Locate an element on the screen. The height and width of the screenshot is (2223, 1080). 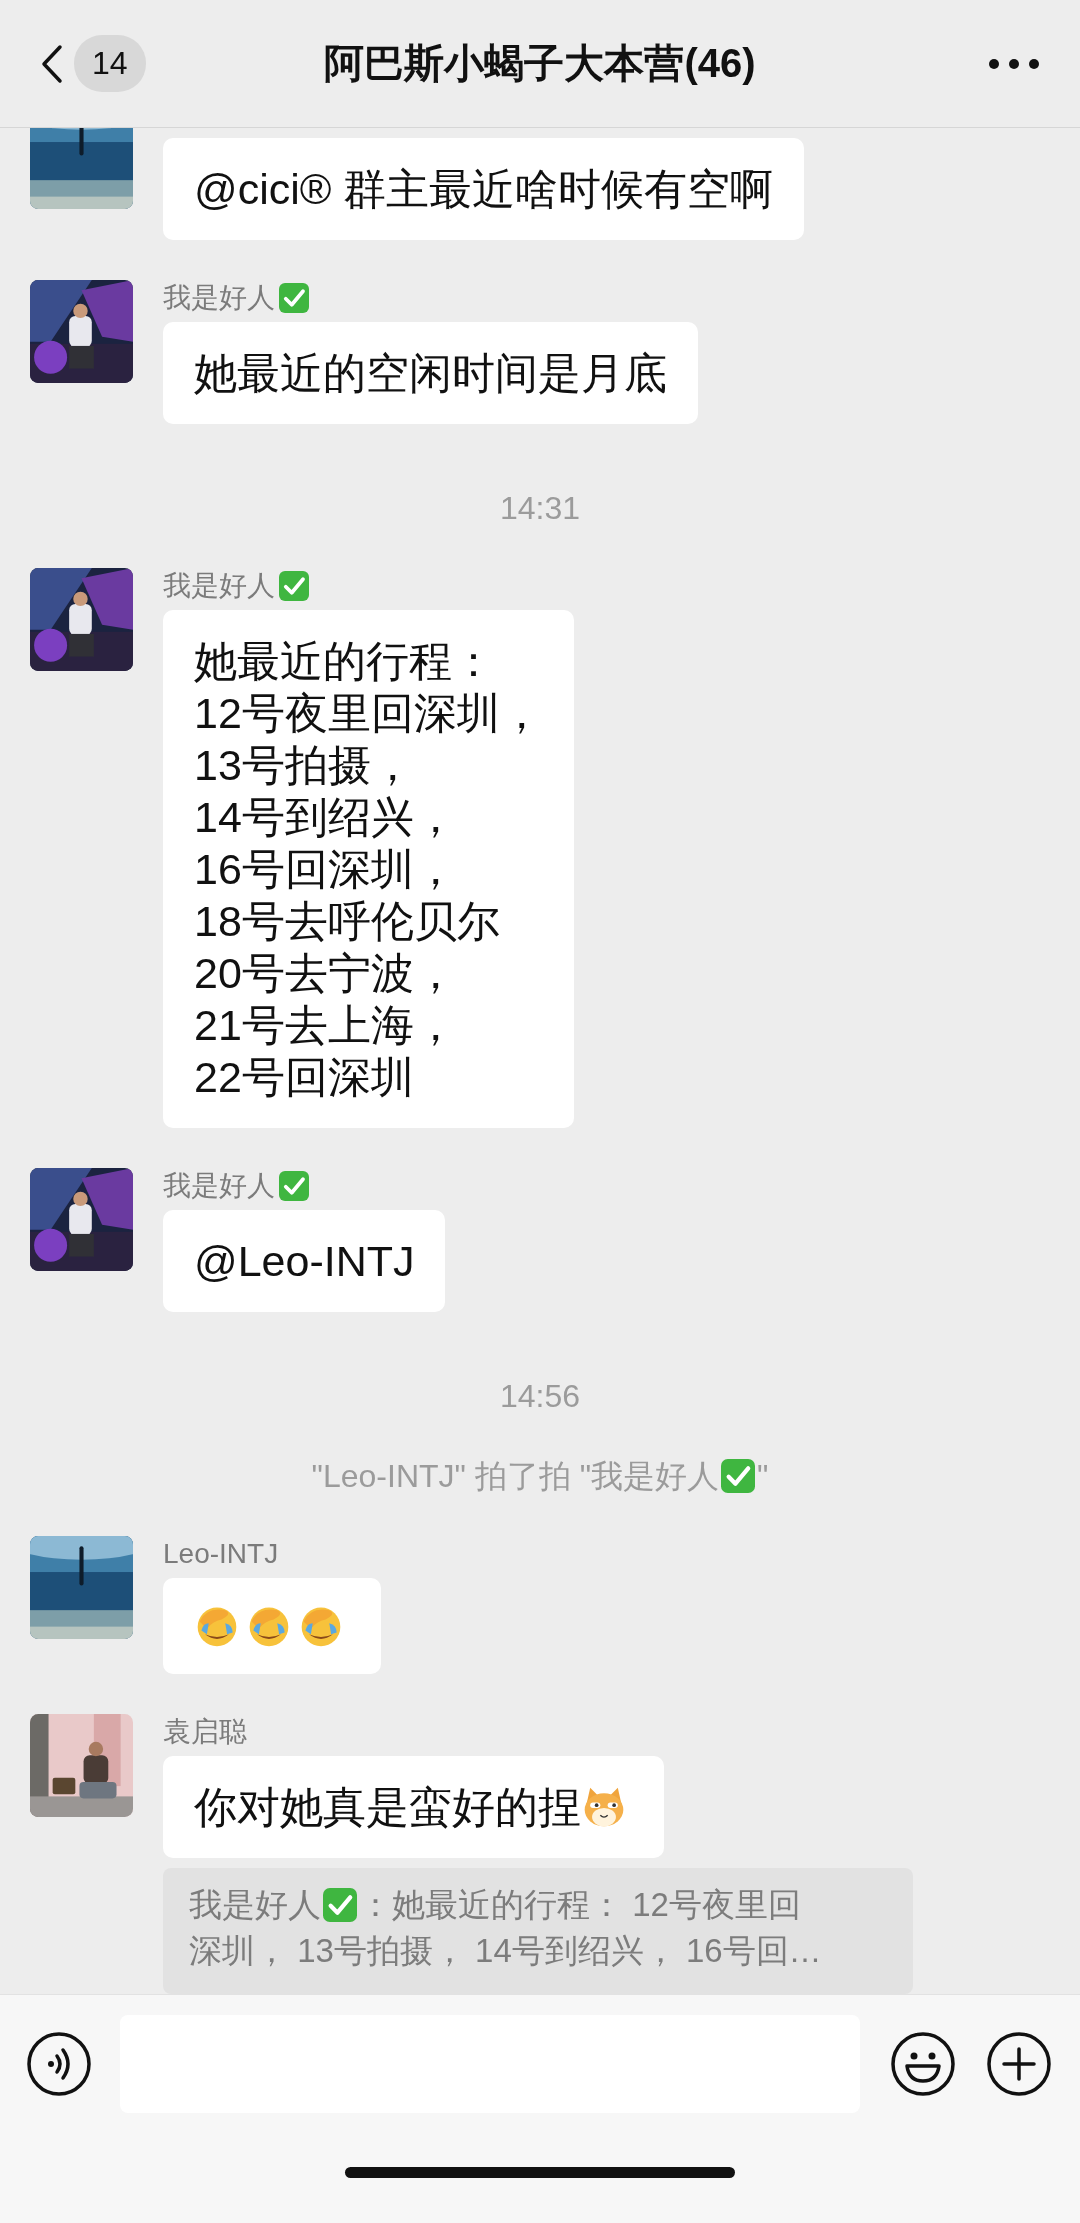
message-bubble: 她最近的空闲时间是月底 is located at coordinates (430, 373).